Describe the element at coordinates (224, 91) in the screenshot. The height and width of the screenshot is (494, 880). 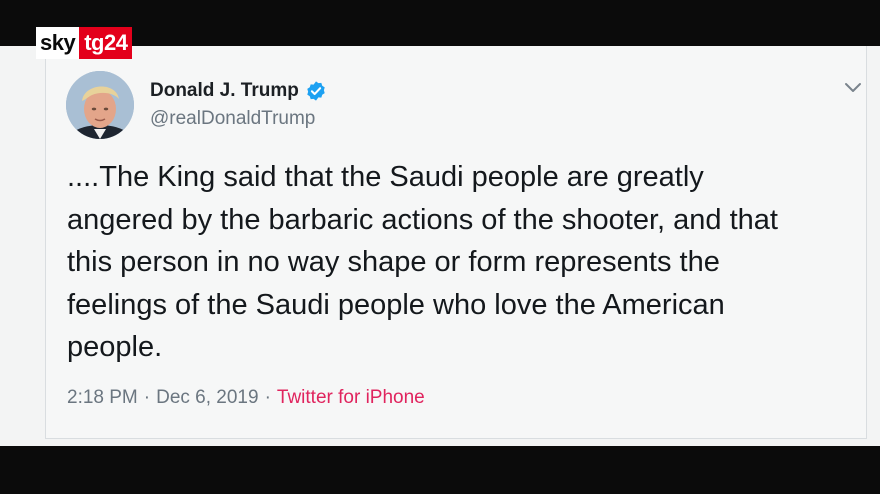
I see `author-name: Donald J. Trump` at that location.